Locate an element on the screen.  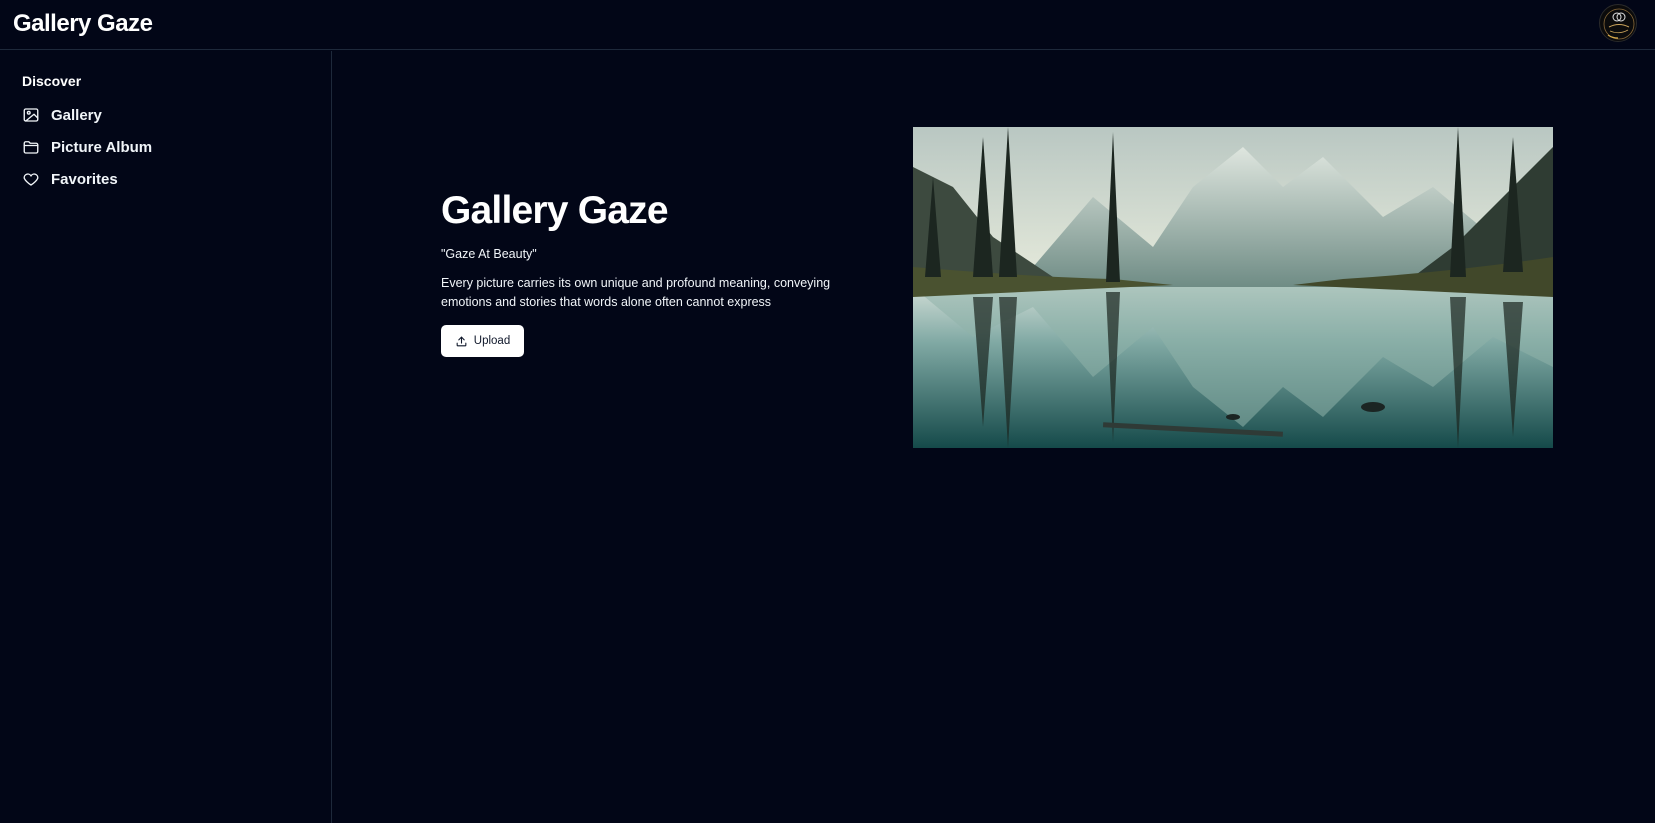
avatar is located at coordinates (1618, 23).